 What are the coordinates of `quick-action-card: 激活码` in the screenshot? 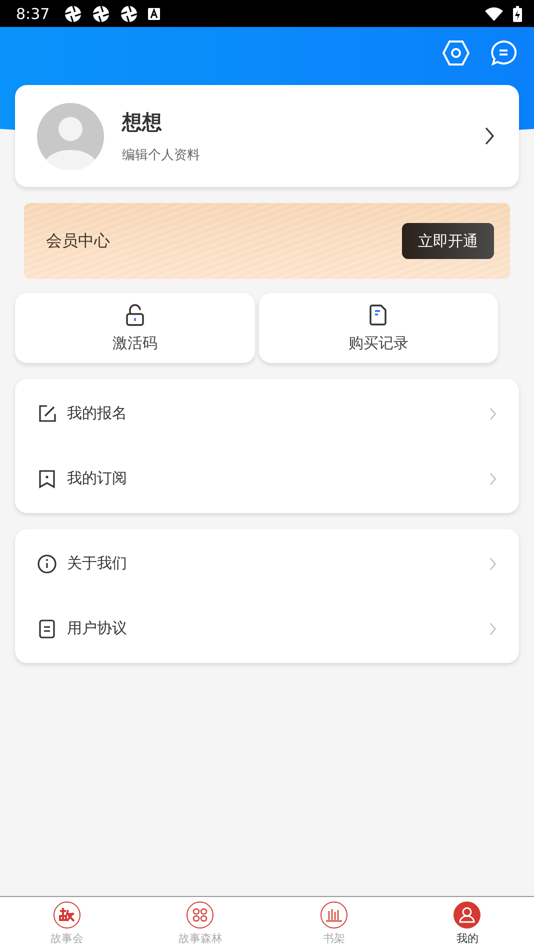 It's located at (134, 328).